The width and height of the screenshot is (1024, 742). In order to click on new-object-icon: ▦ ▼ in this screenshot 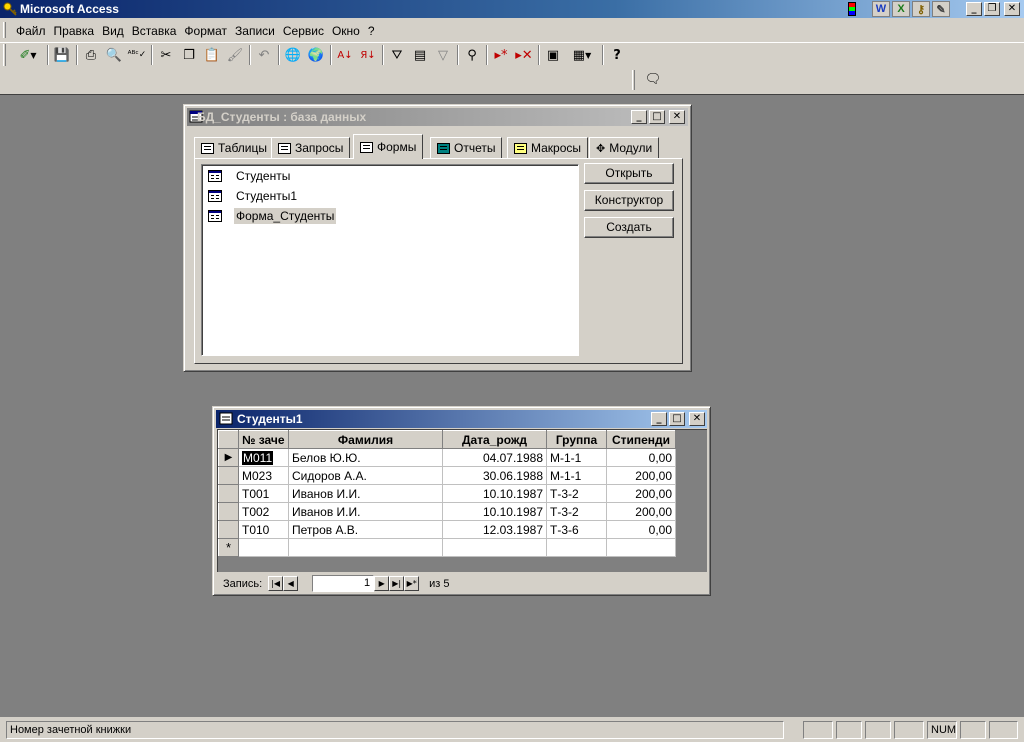, I will do `click(582, 55)`.